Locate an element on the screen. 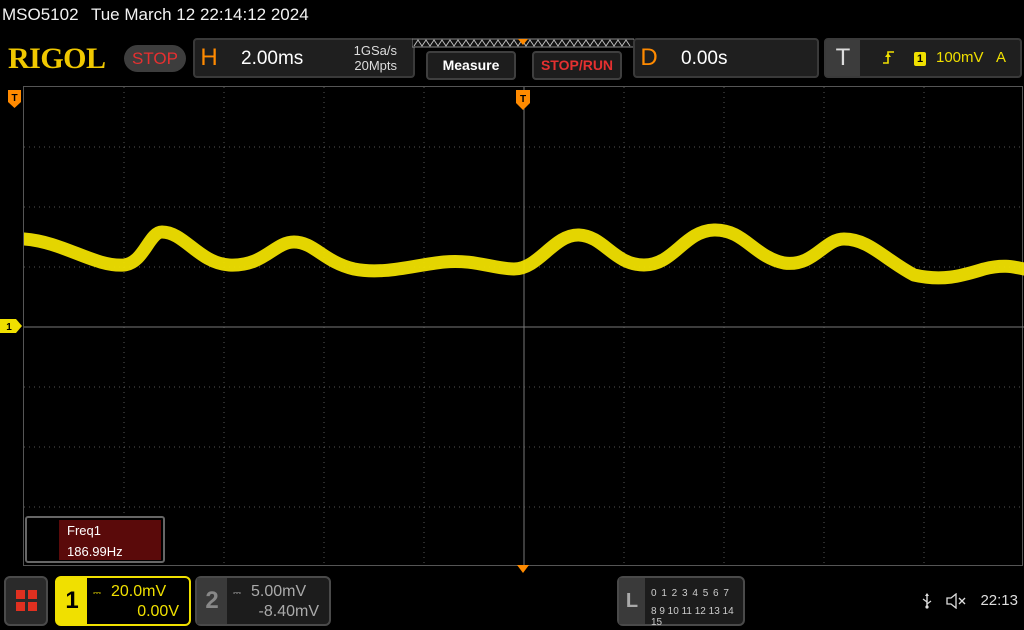 Image resolution: width=1024 pixels, height=630 pixels. menu-grid-icon is located at coordinates (20, 594).